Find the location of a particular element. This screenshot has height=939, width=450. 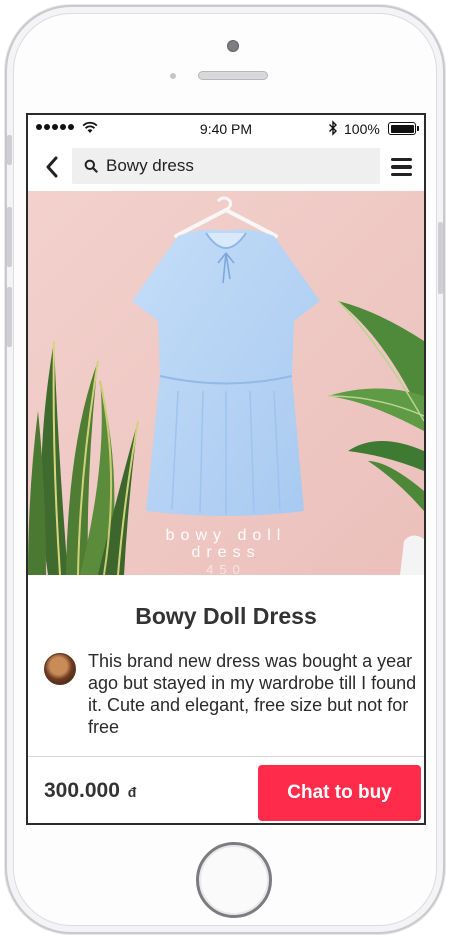

price: 300.000 đ is located at coordinates (90, 791).